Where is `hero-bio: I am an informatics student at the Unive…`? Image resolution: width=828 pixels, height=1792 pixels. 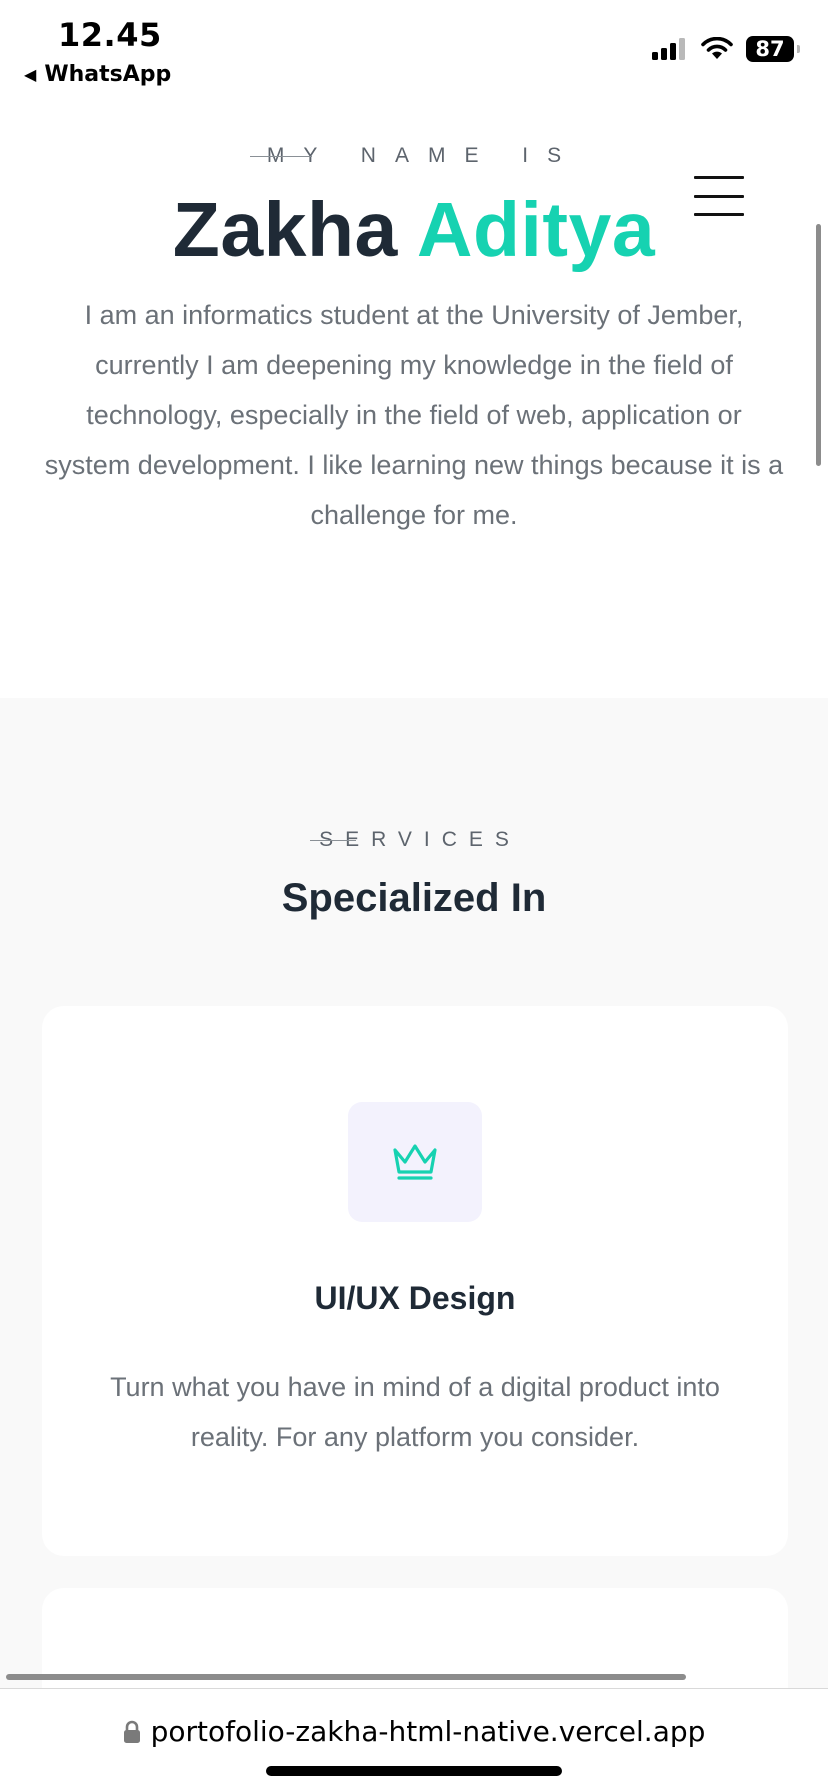 hero-bio: I am an informatics student at the Unive… is located at coordinates (414, 415).